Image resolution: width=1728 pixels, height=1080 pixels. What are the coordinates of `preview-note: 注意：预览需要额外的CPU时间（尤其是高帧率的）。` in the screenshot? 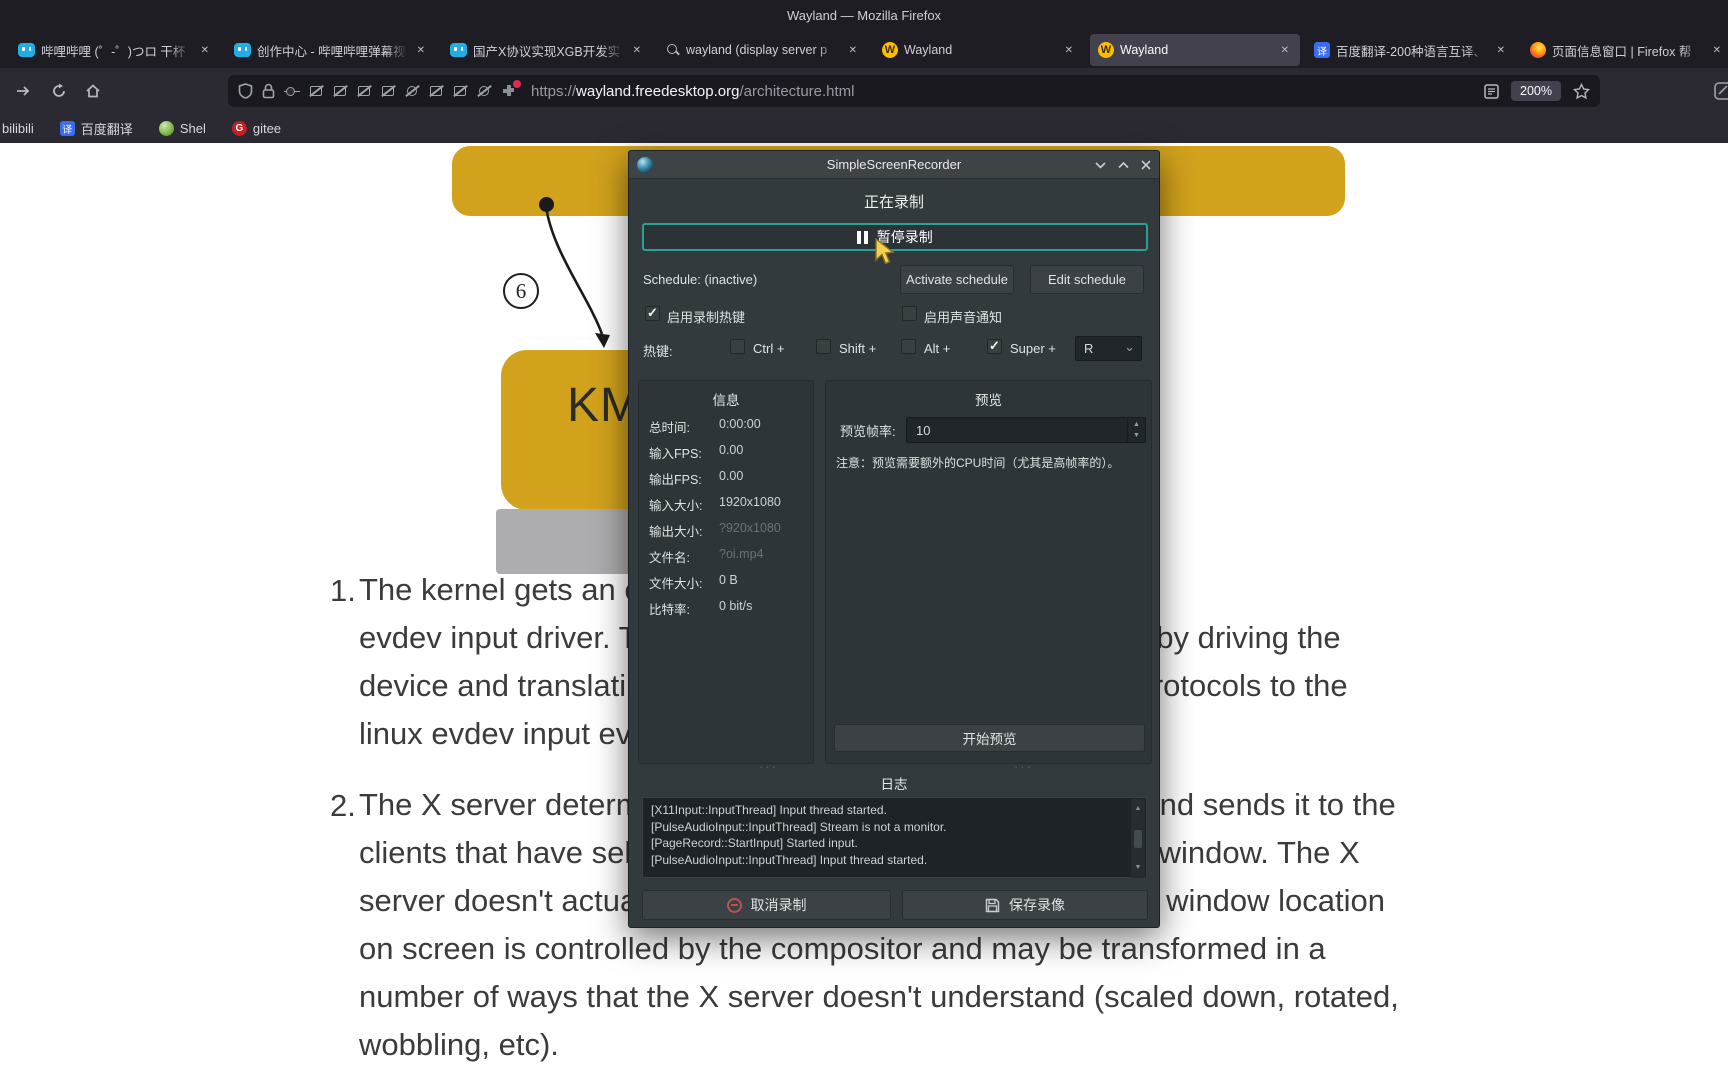 It's located at (978, 463).